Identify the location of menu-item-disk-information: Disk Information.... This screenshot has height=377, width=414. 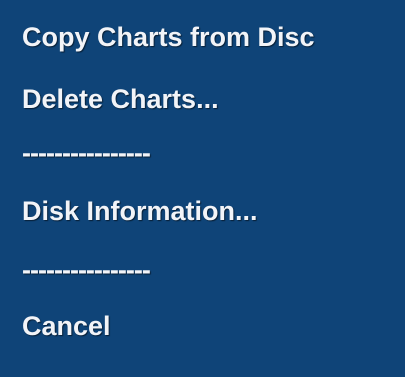
(140, 211).